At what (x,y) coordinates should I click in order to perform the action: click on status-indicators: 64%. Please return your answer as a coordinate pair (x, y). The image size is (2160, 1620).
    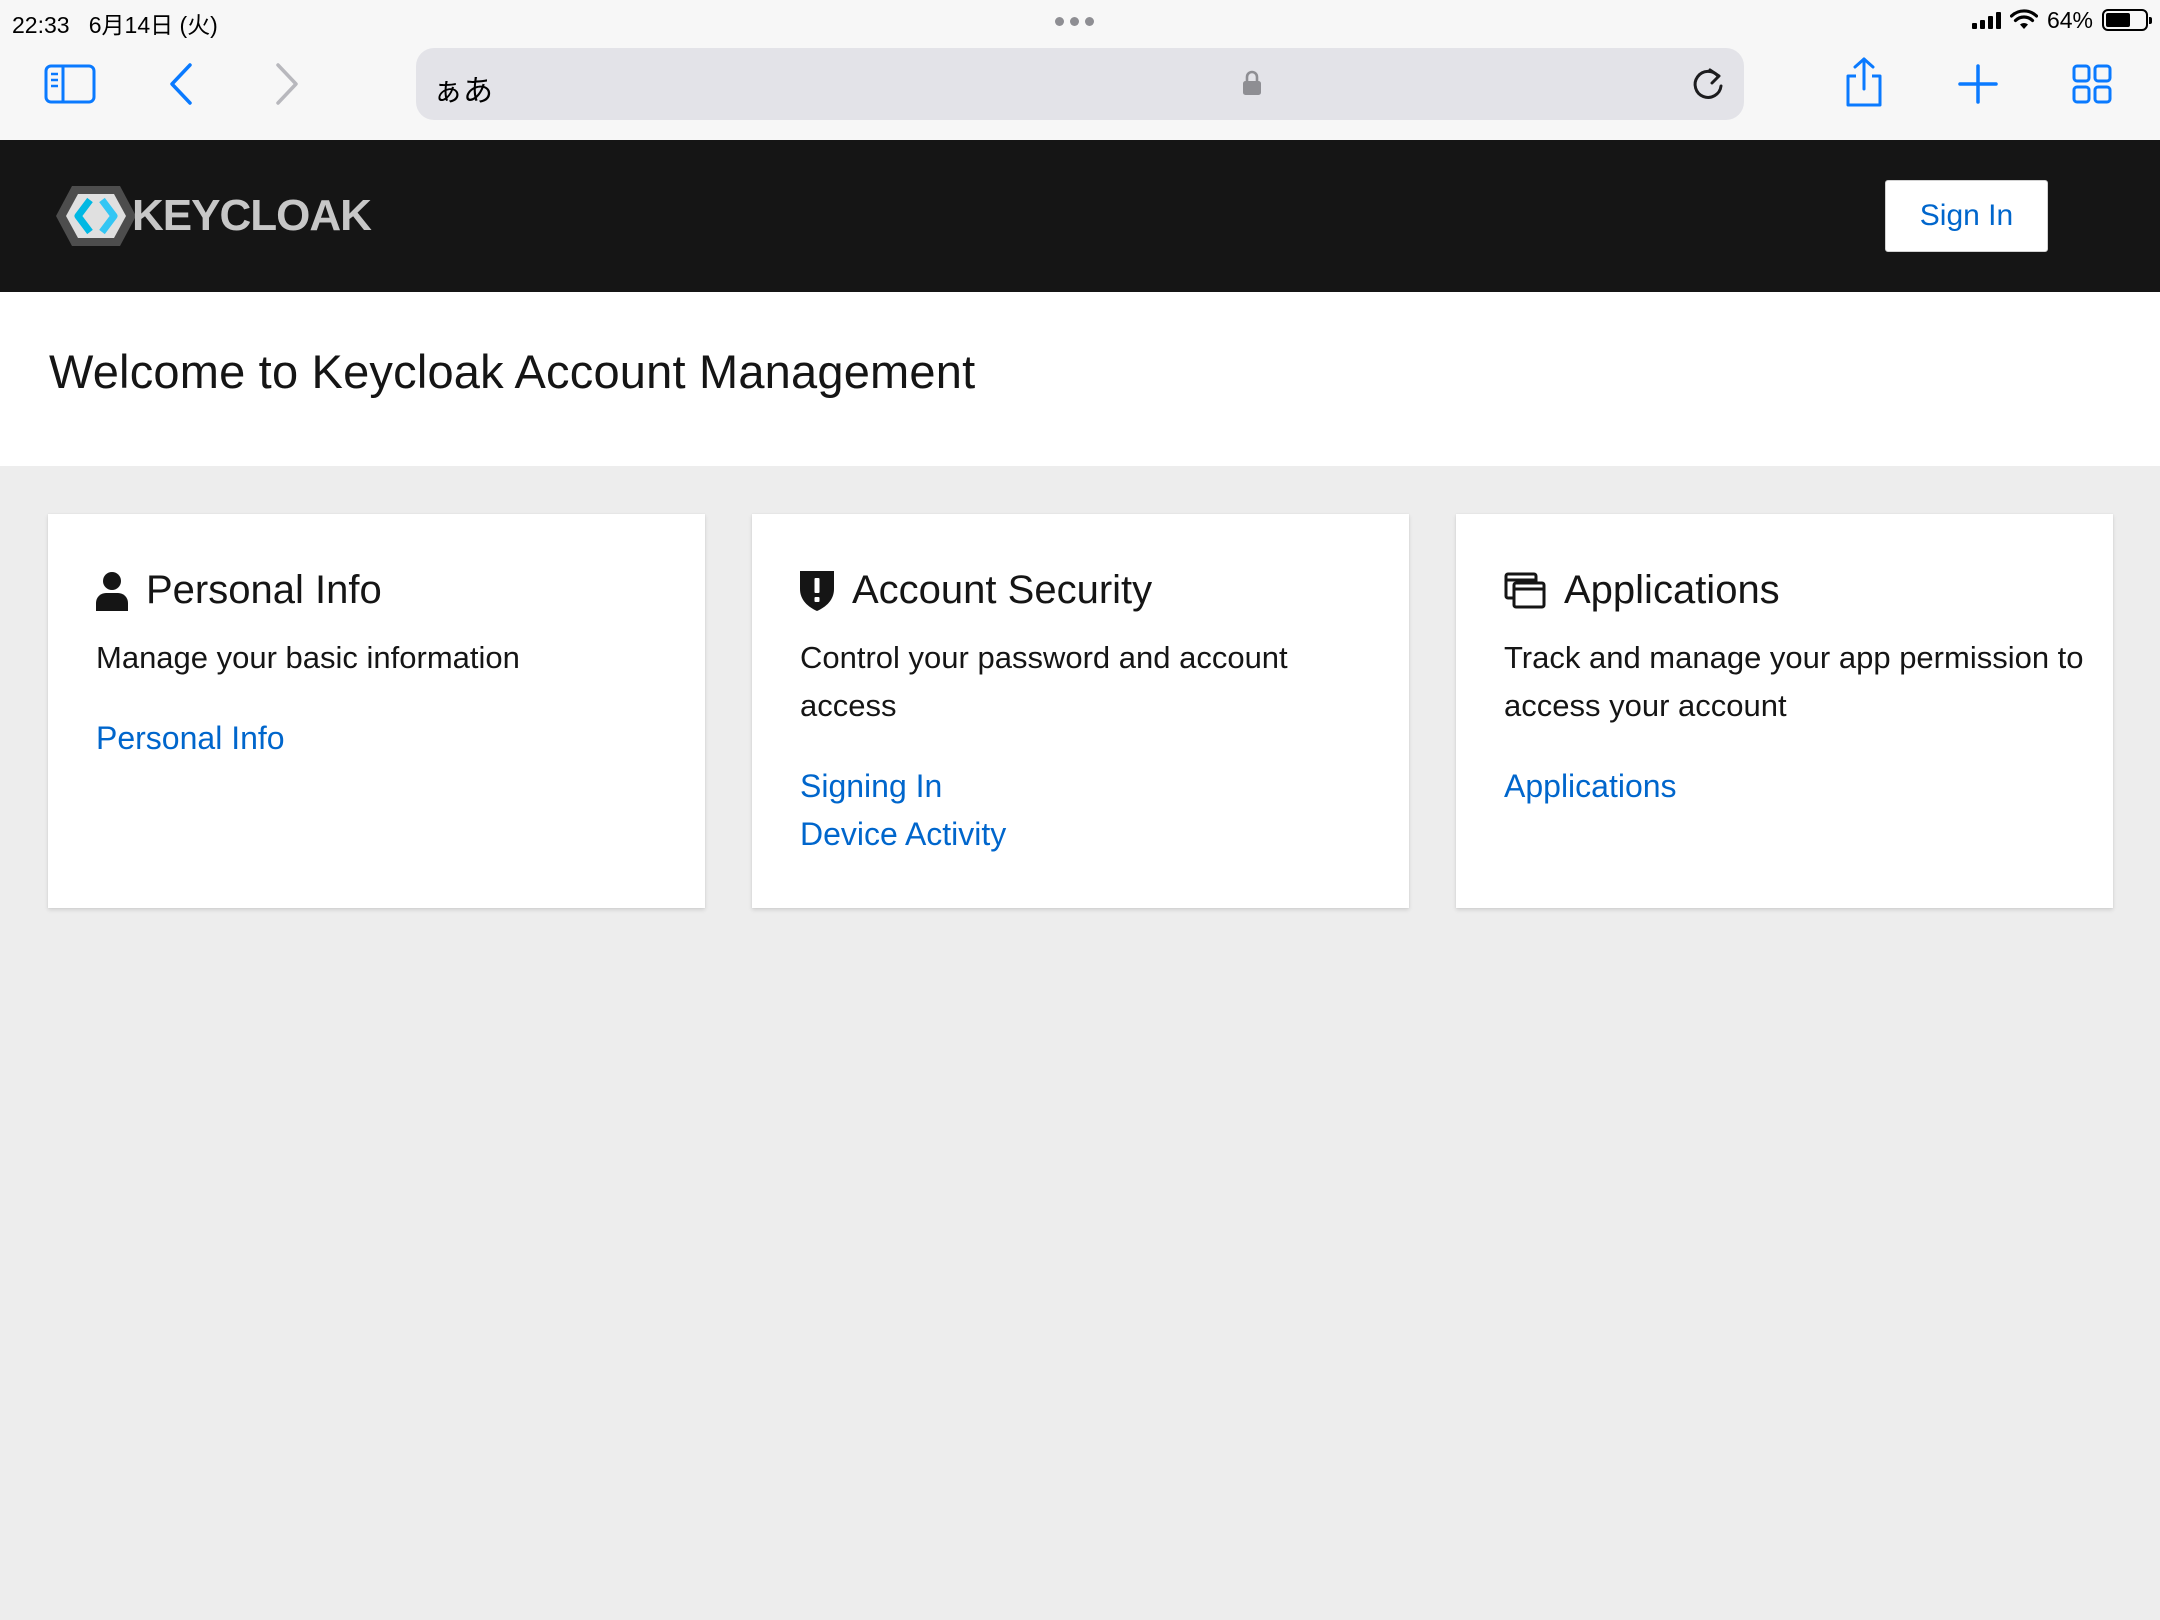
    Looking at the image, I should click on (2061, 20).